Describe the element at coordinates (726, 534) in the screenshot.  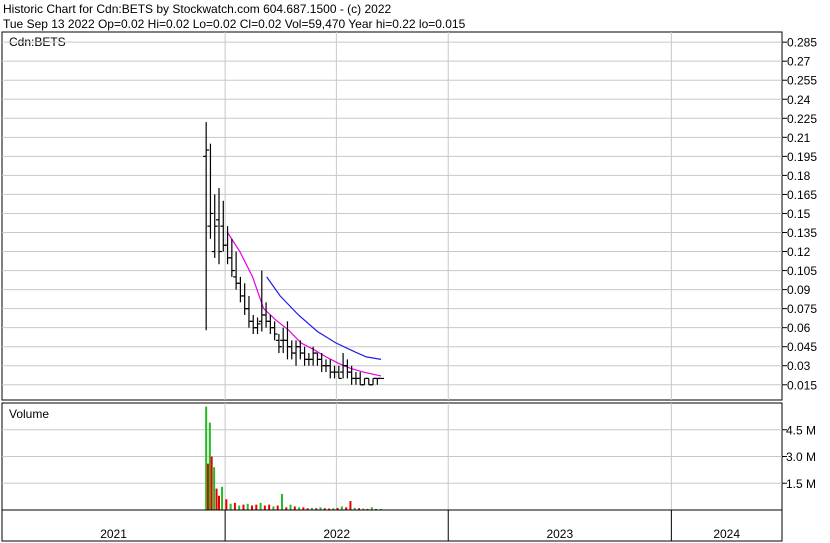
I see `x-tick-label: 2024` at that location.